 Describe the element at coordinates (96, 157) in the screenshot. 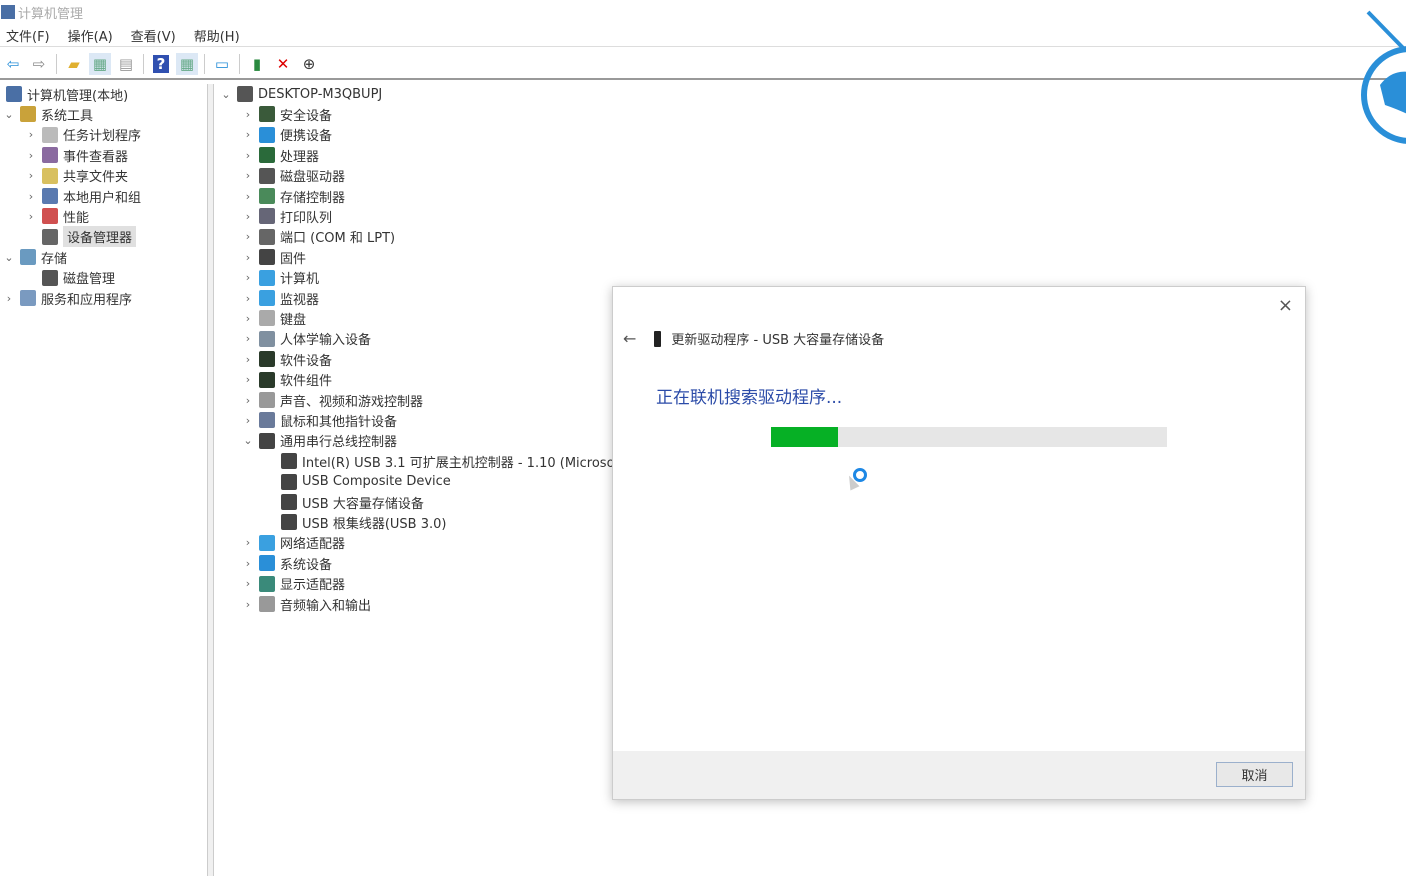

I see `tree-item-label: 事件查看器` at that location.